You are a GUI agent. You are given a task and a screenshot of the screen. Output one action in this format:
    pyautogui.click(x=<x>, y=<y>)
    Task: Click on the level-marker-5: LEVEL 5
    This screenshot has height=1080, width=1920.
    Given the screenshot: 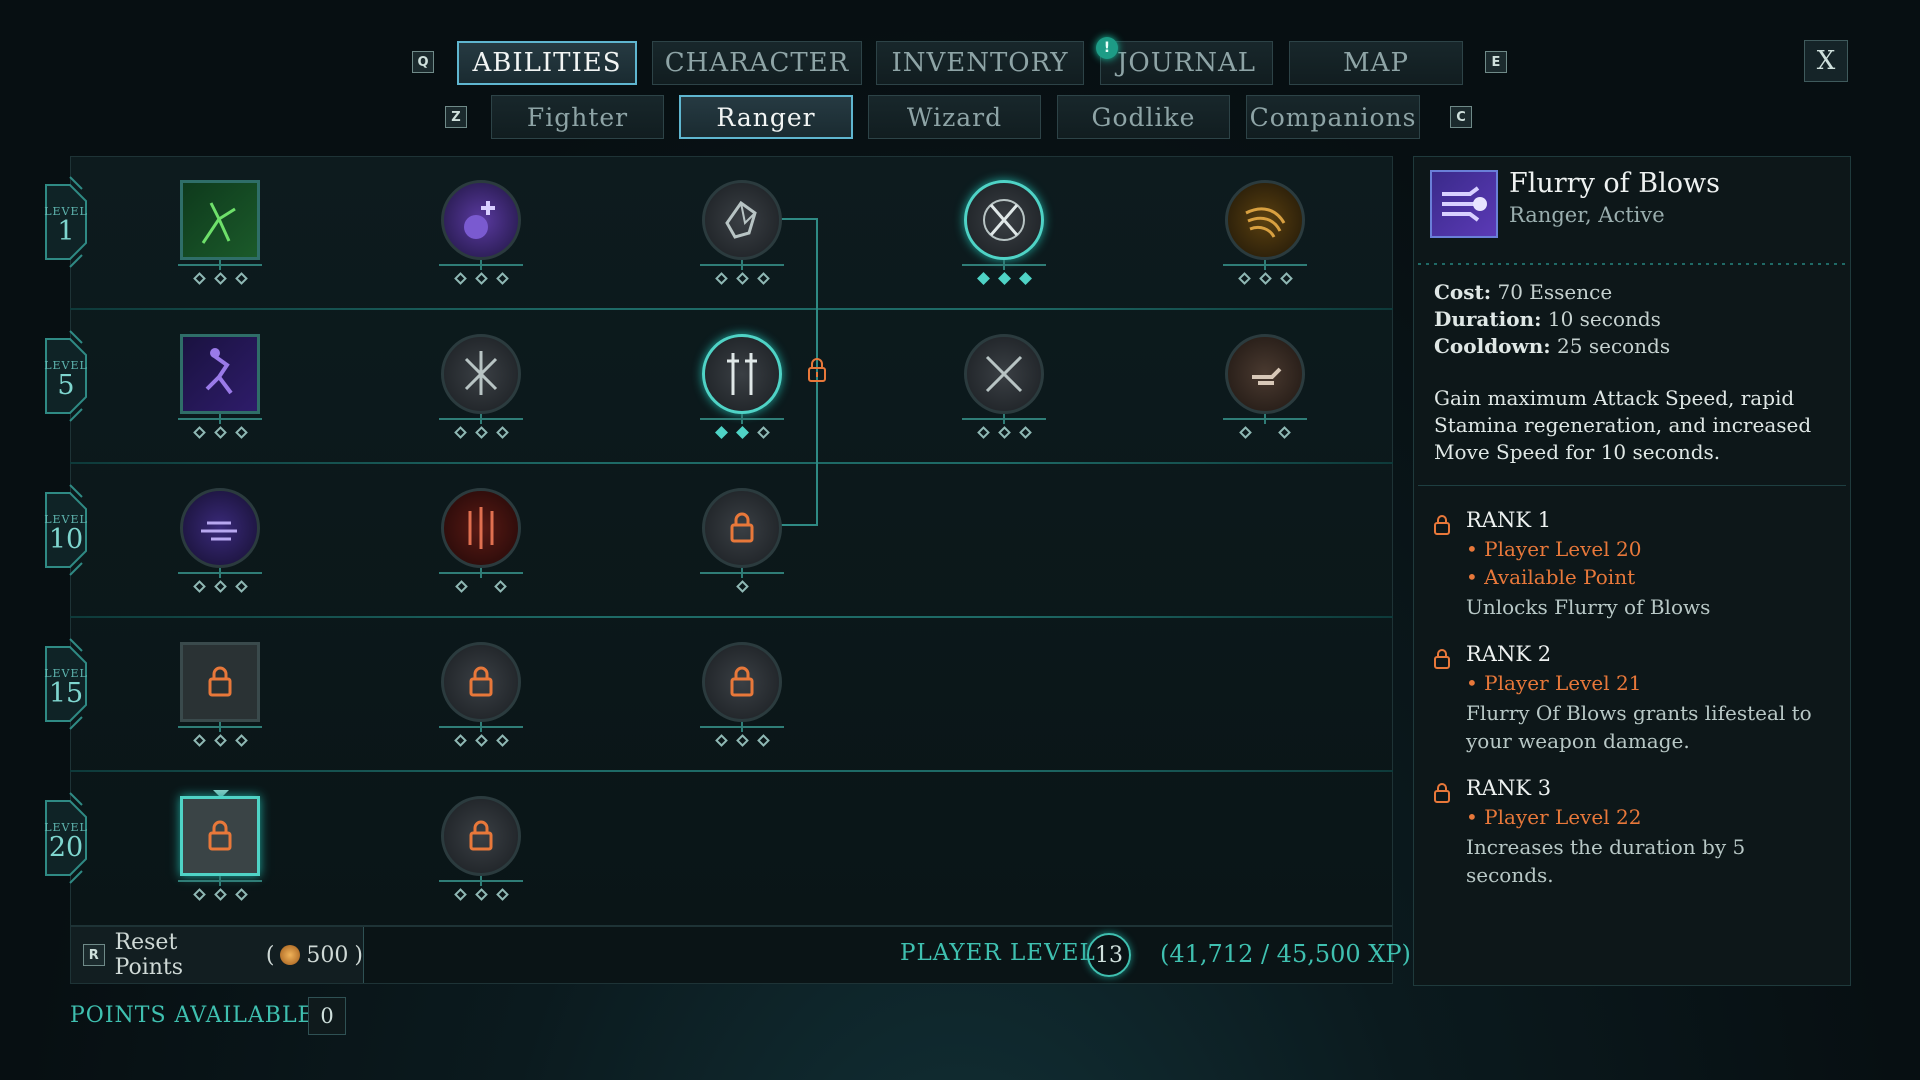 What is the action you would take?
    pyautogui.click(x=66, y=376)
    